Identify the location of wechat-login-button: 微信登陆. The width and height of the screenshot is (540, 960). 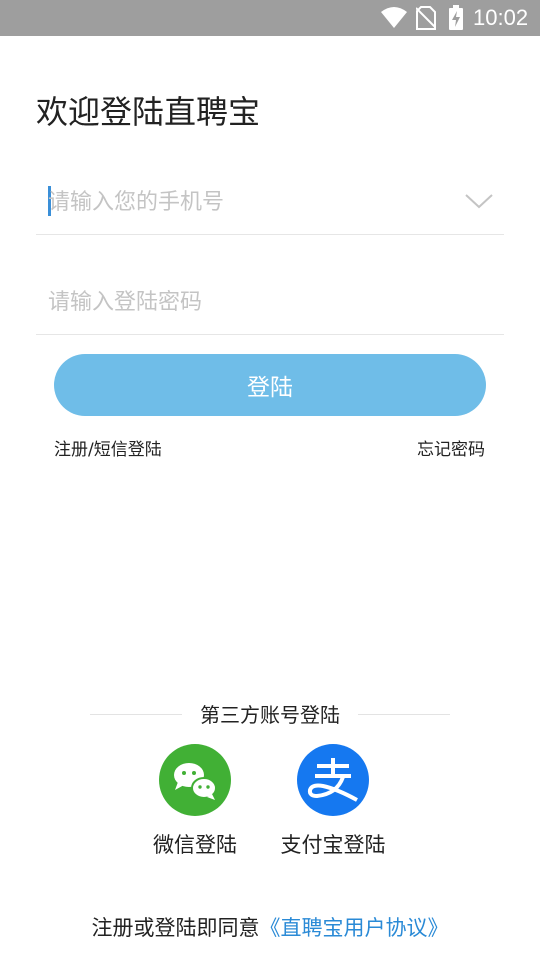
(195, 802).